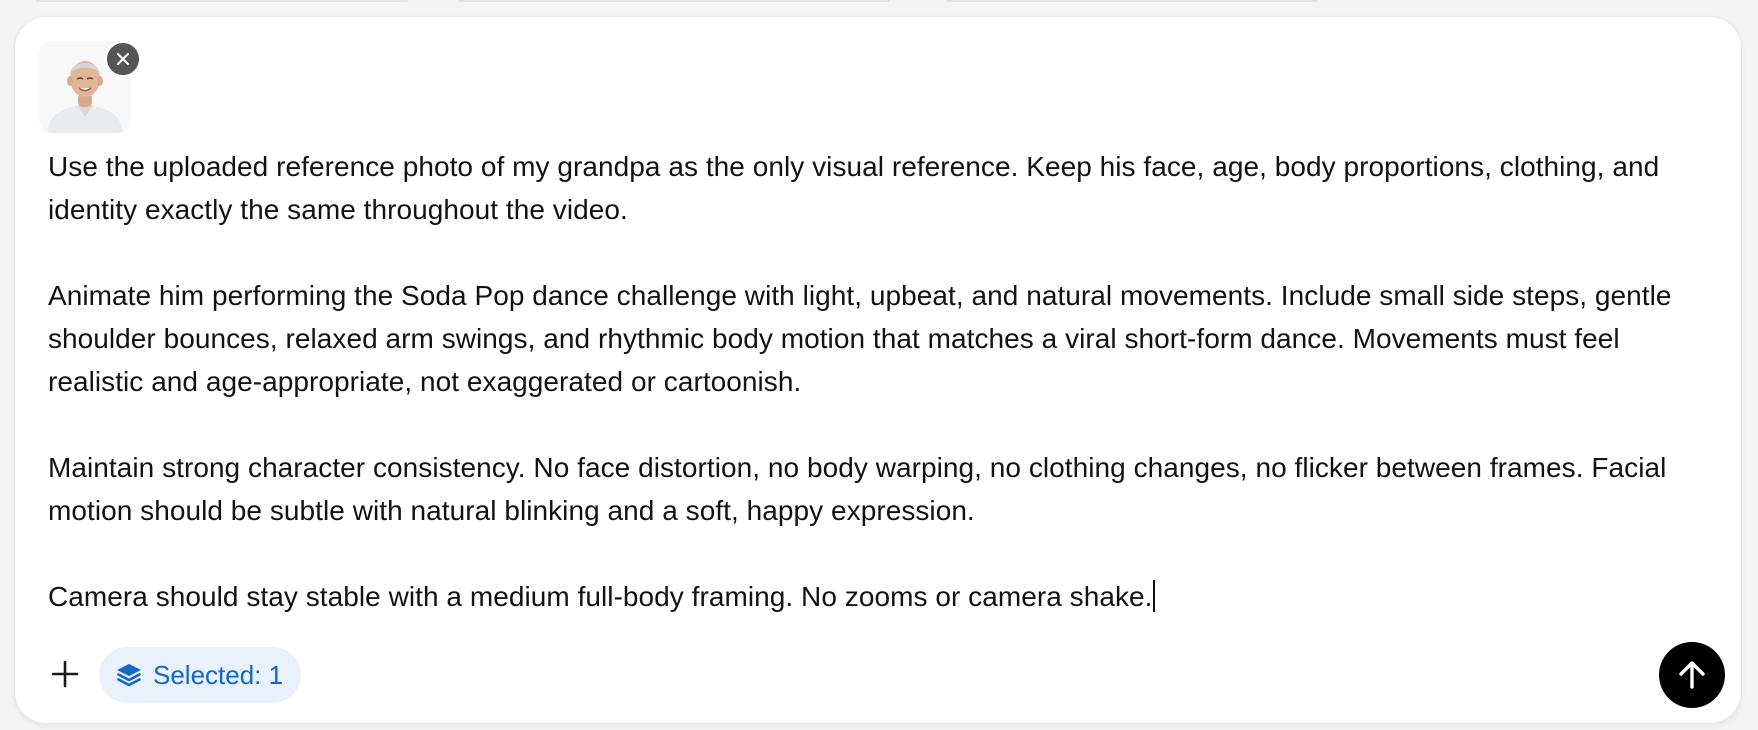 This screenshot has height=730, width=1758. I want to click on arrow-up-icon, so click(1692, 675).